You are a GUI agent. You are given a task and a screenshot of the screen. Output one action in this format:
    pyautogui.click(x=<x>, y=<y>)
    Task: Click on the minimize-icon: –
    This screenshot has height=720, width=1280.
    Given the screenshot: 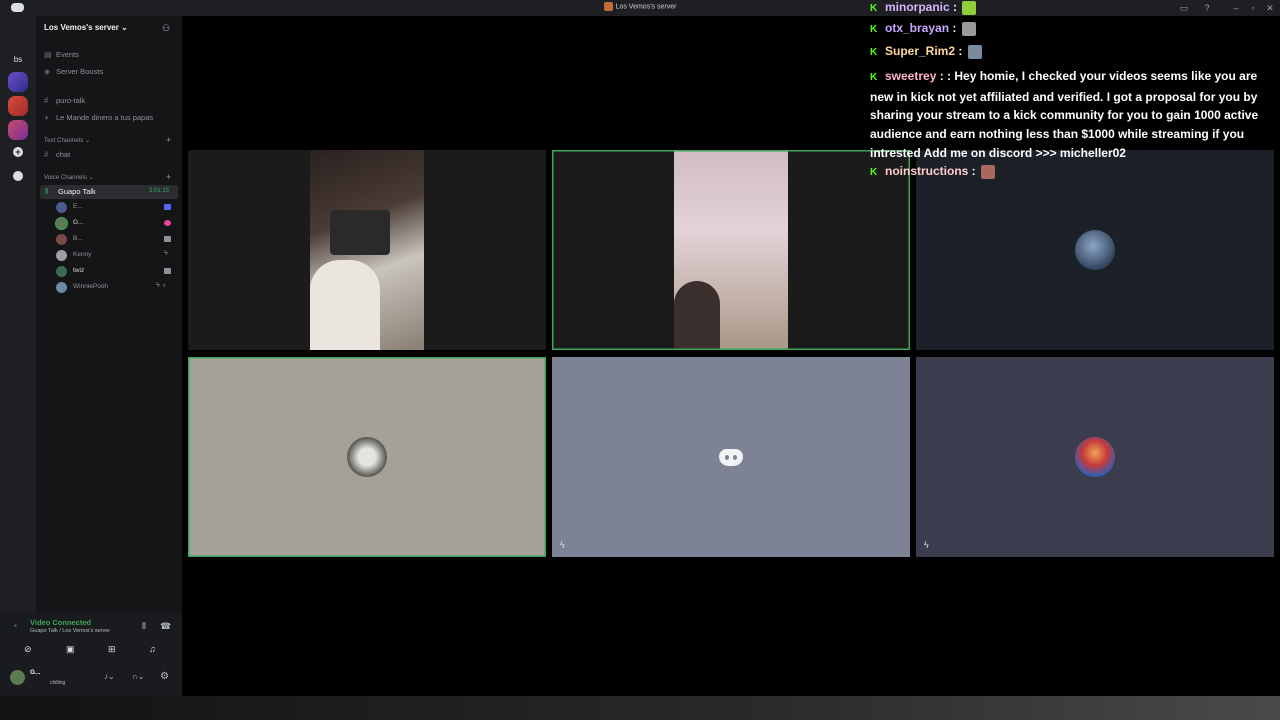 What is the action you would take?
    pyautogui.click(x=1236, y=8)
    